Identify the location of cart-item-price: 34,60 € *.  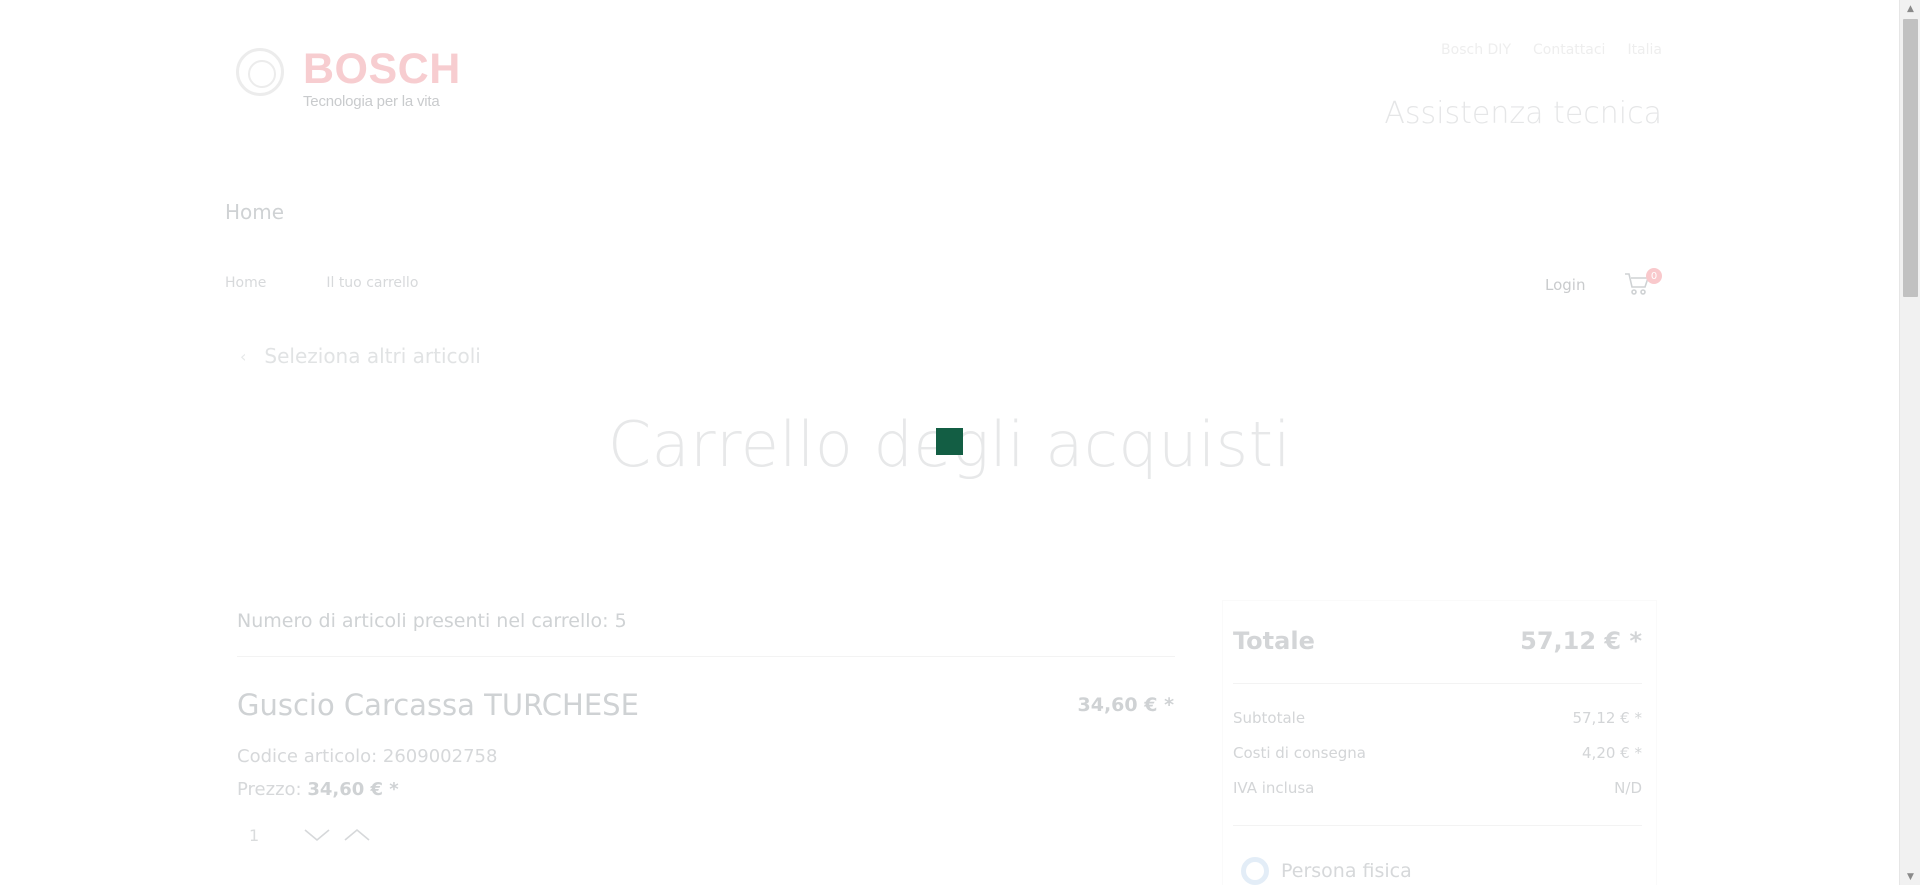
(1125, 705).